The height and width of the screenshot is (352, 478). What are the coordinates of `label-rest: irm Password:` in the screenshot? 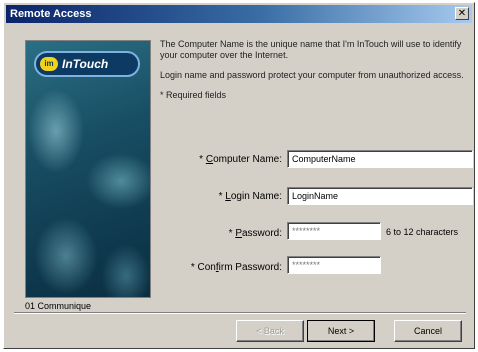 It's located at (250, 267).